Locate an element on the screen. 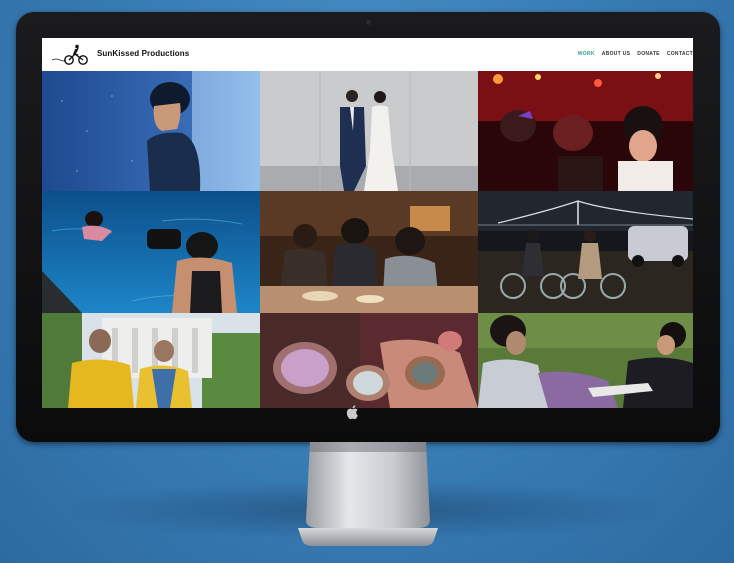 The height and width of the screenshot is (563, 734). brand-name: SunKissed Productions is located at coordinates (143, 53).